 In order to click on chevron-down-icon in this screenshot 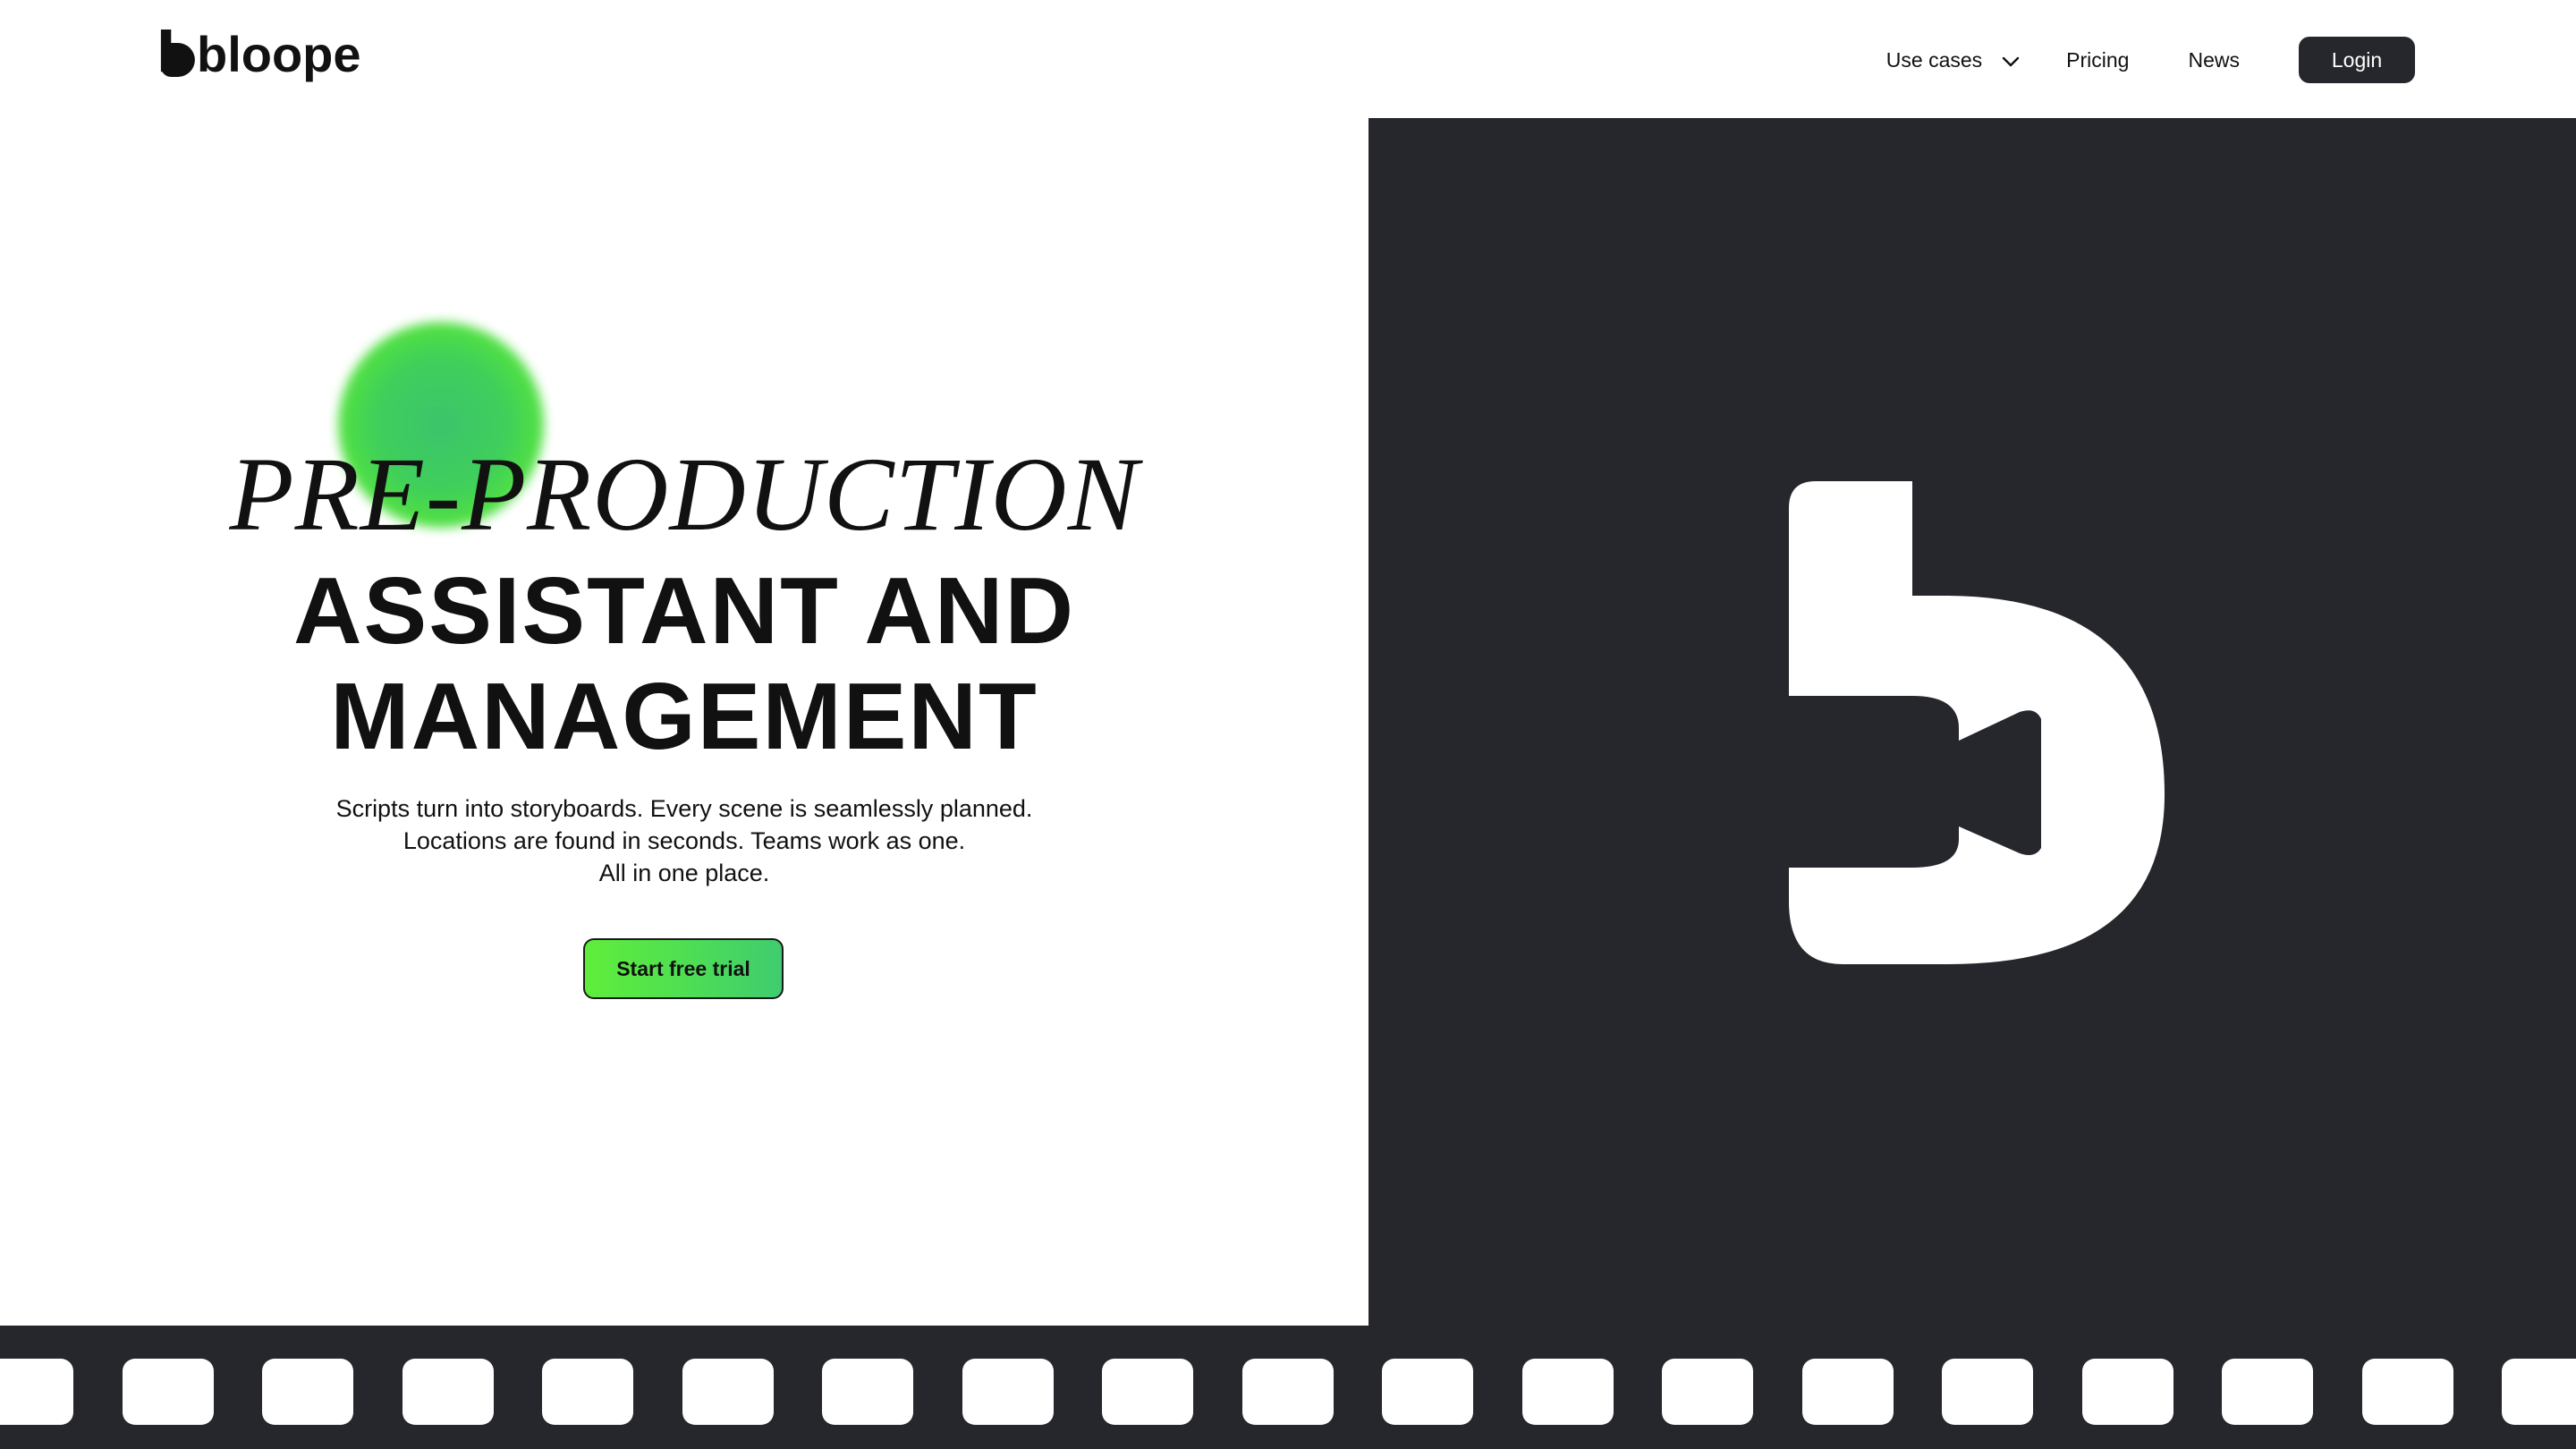, I will do `click(2011, 60)`.